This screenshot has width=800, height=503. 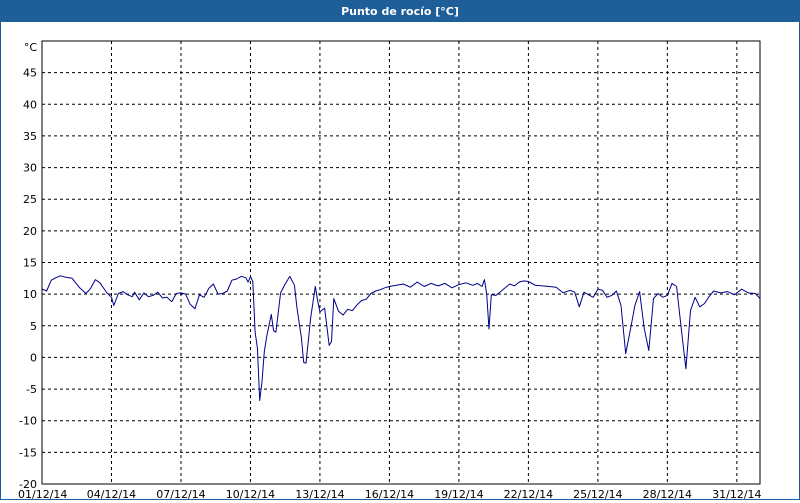 I want to click on y-tick-label: 0, so click(x=33, y=357).